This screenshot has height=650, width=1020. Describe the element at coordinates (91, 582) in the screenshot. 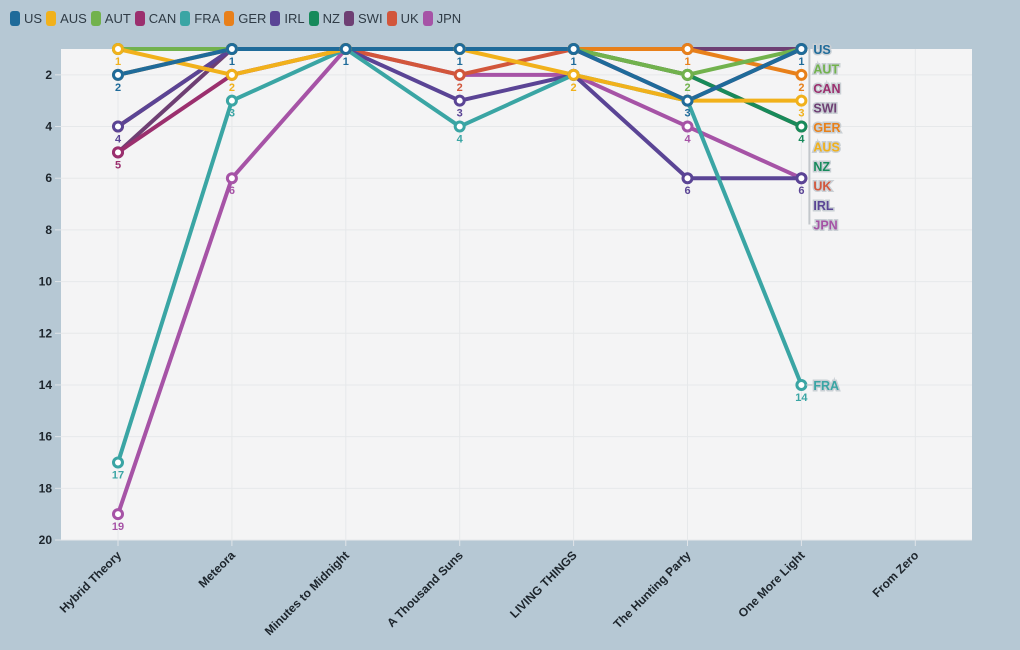

I see `x-tick-label: Hybrid Theory` at that location.